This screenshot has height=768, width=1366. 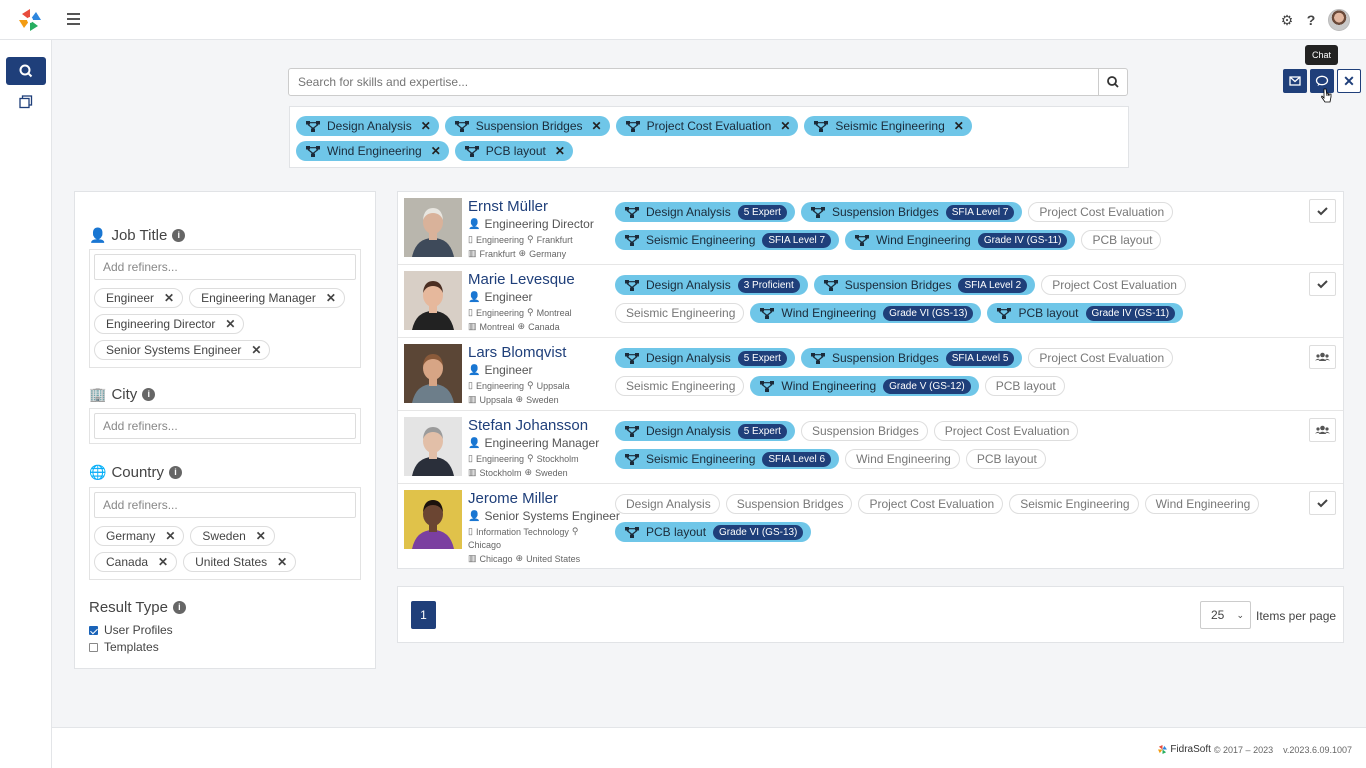 I want to click on matched-skill-chip: Wind Engineering Grade VI (GS-13), so click(x=866, y=313).